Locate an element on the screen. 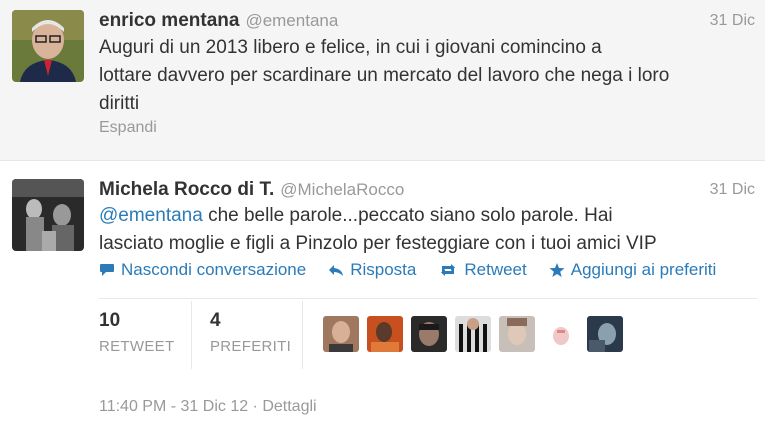 The height and width of the screenshot is (441, 765). expand-link: Espandi is located at coordinates (128, 128).